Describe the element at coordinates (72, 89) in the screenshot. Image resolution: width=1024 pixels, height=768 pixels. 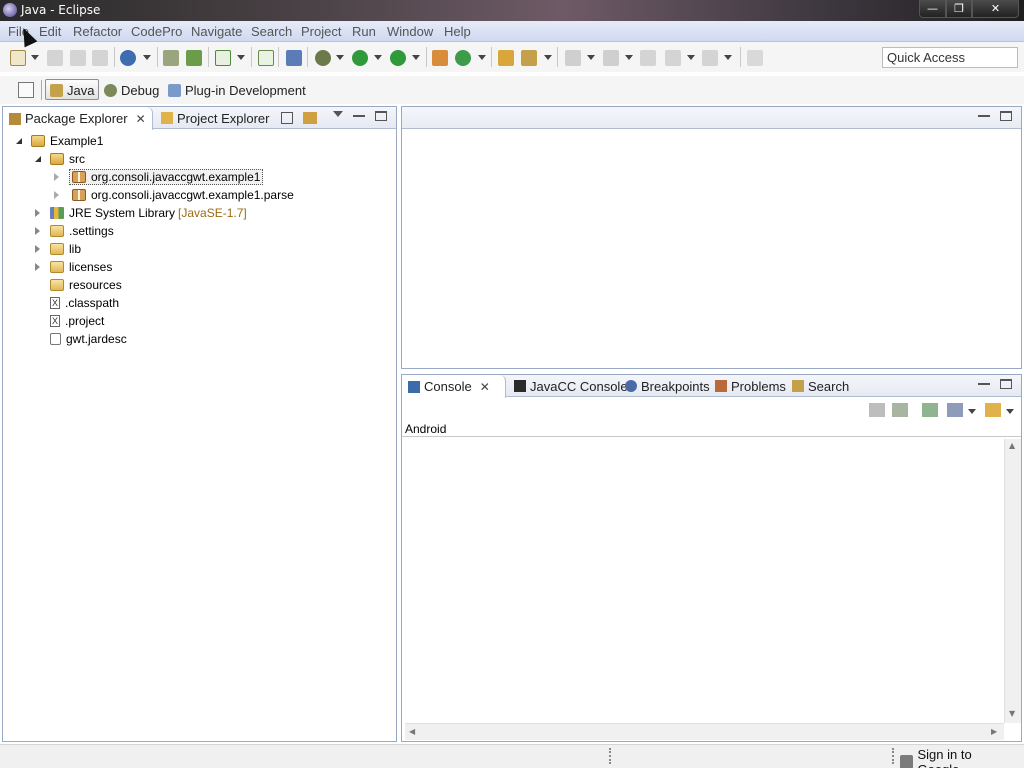
I see `perspective-java-button: Java` at that location.